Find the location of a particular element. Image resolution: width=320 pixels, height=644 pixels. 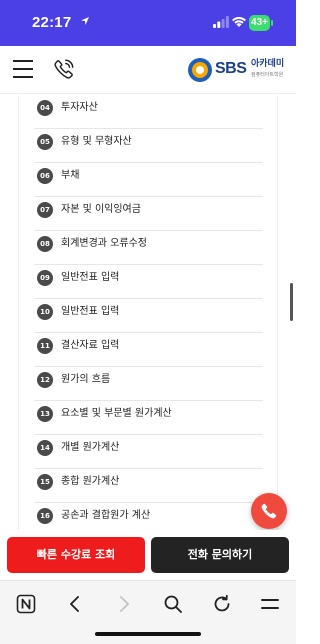

list-item: 16 공손과 결합원가 계산 is located at coordinates (149, 516).